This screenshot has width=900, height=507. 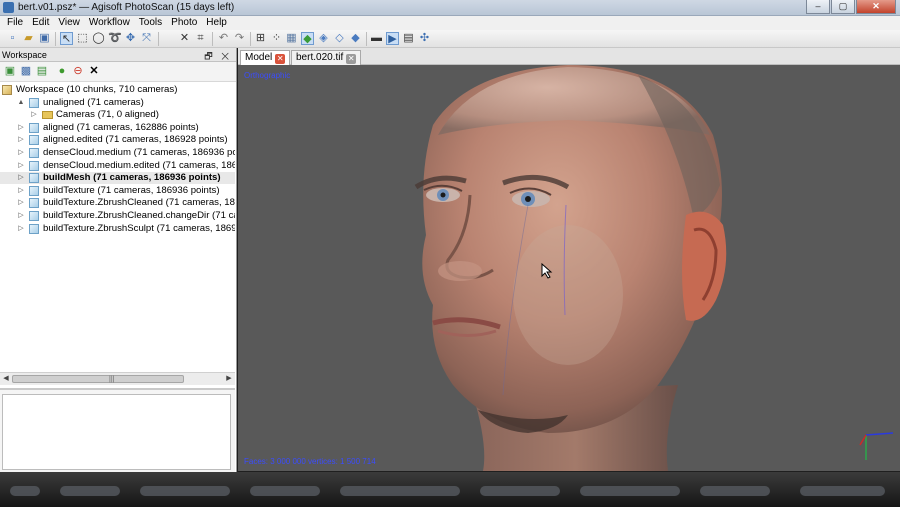 I want to click on shaded-icon: ◈, so click(x=323, y=38).